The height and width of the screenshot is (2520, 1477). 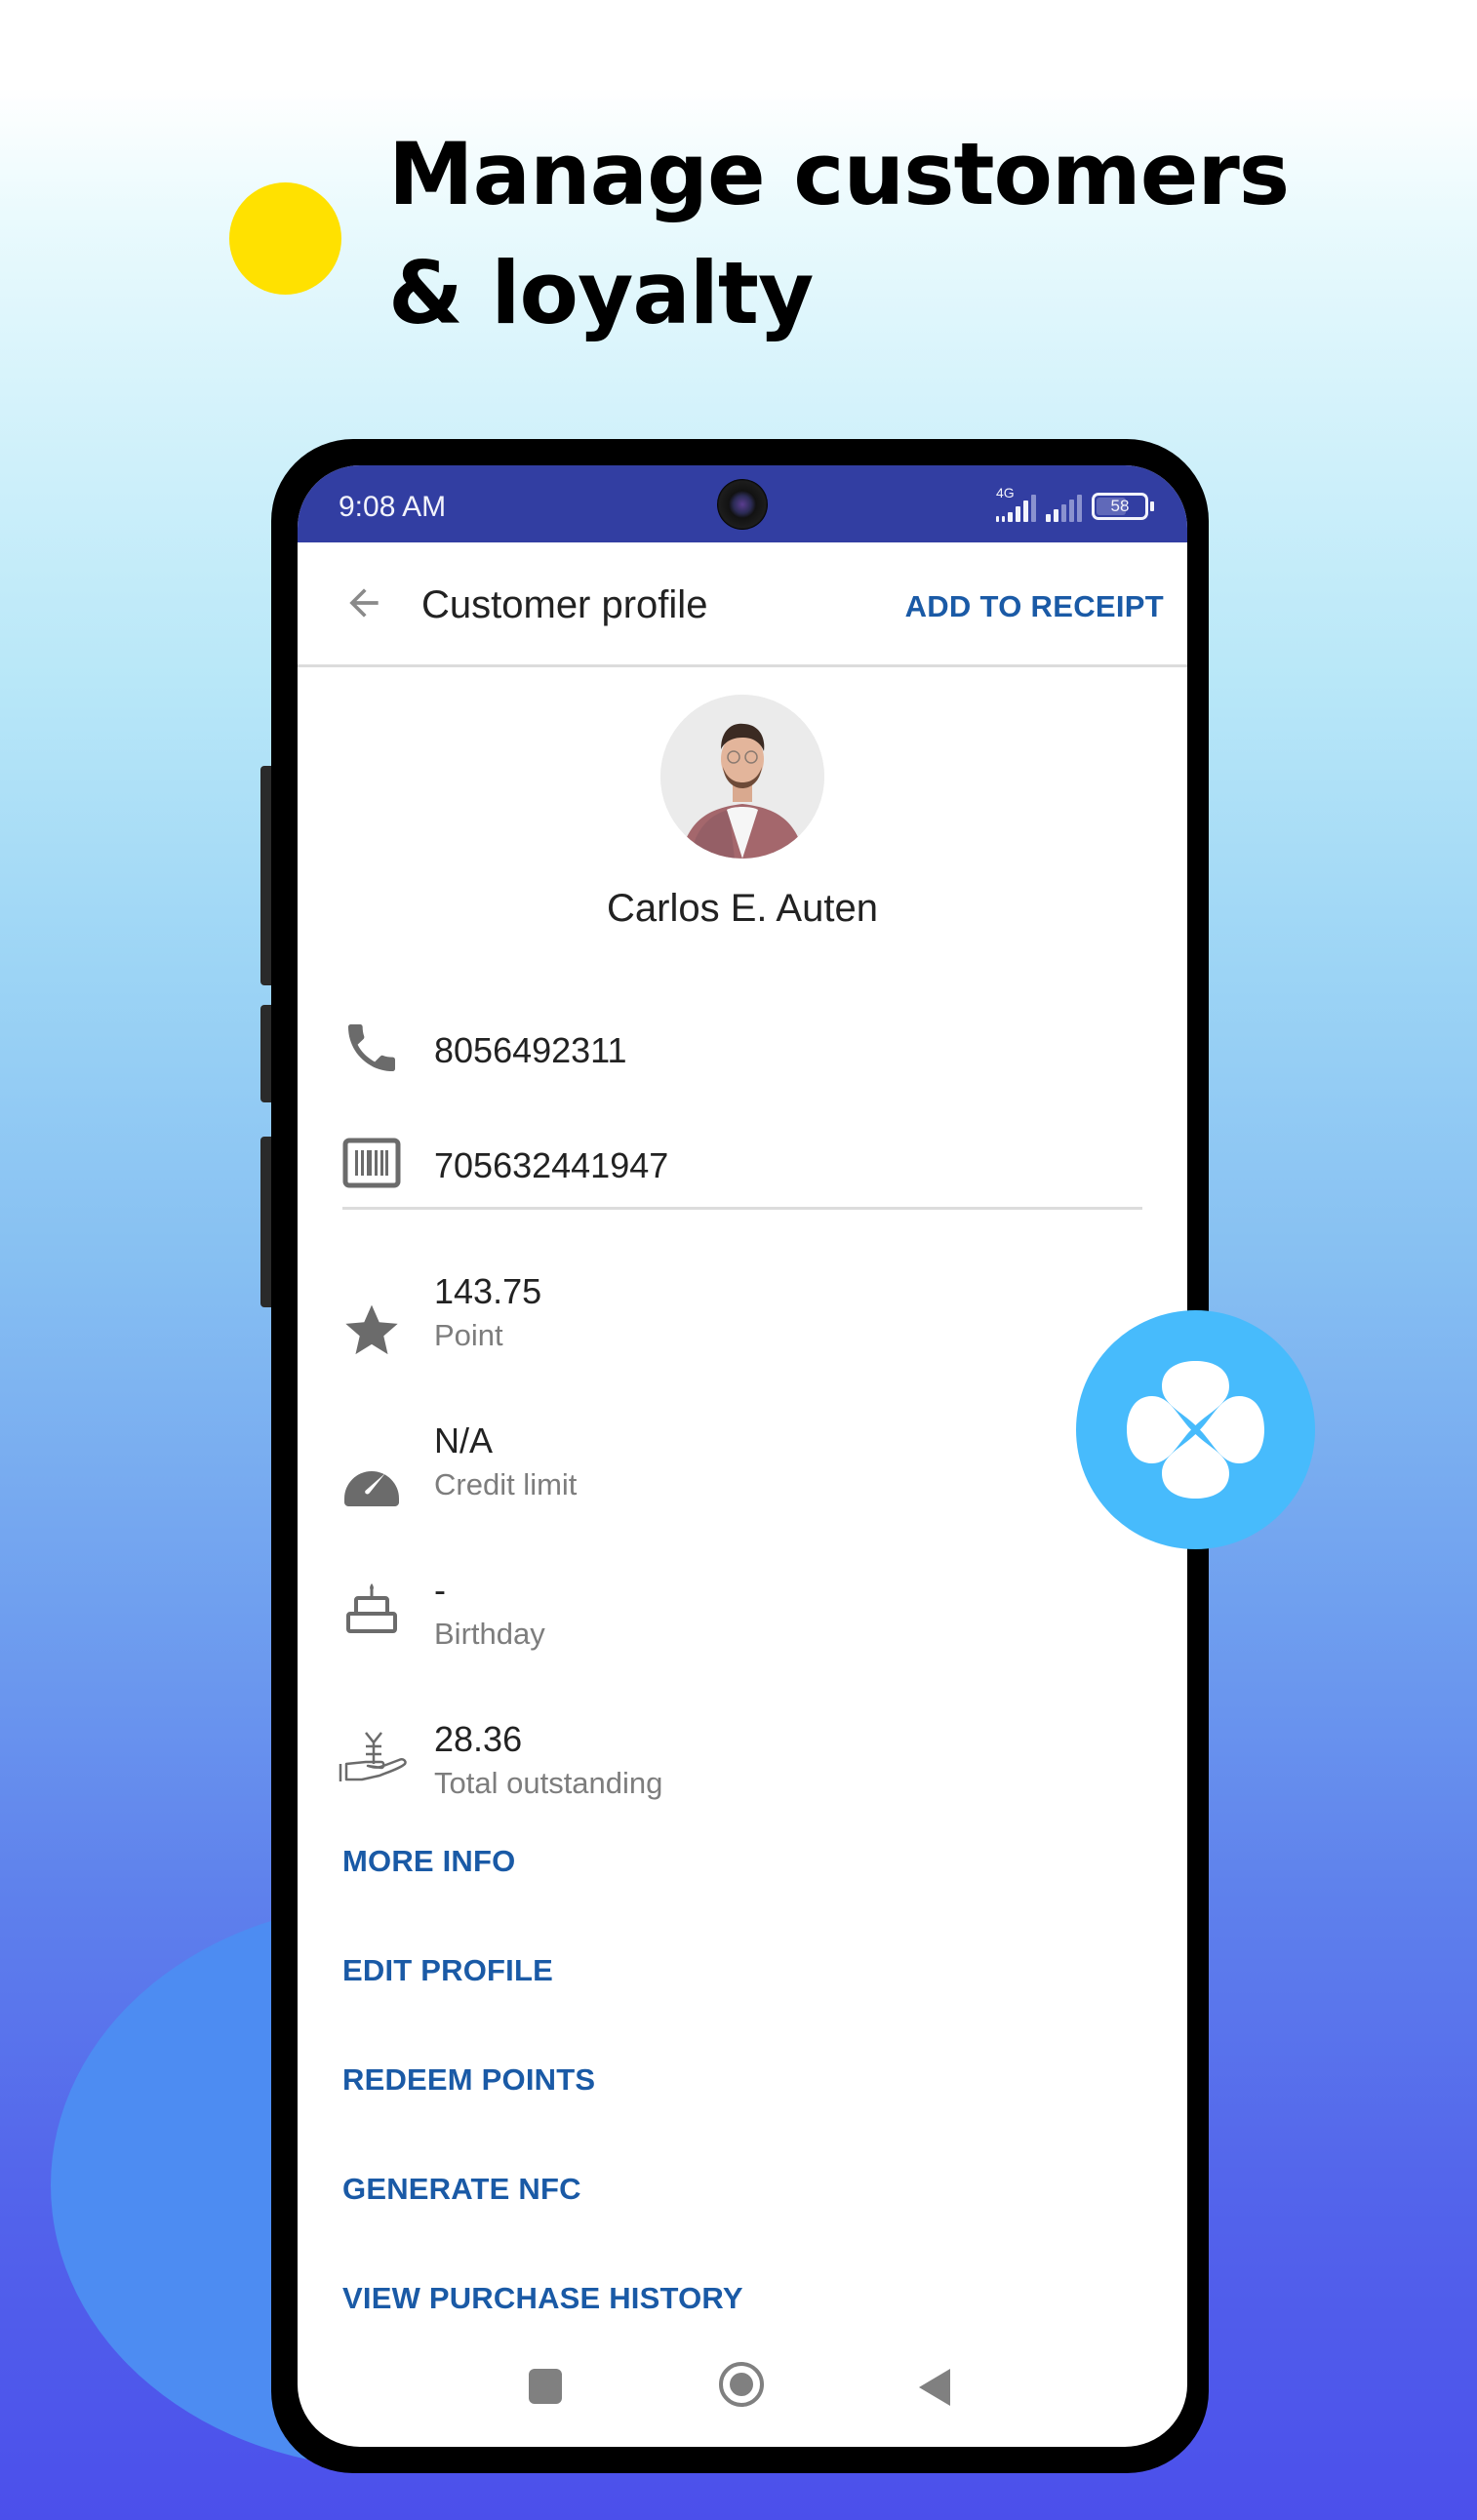 What do you see at coordinates (1034, 606) in the screenshot?
I see `add-to-receipt-button: ADD TO RECEIPT` at bounding box center [1034, 606].